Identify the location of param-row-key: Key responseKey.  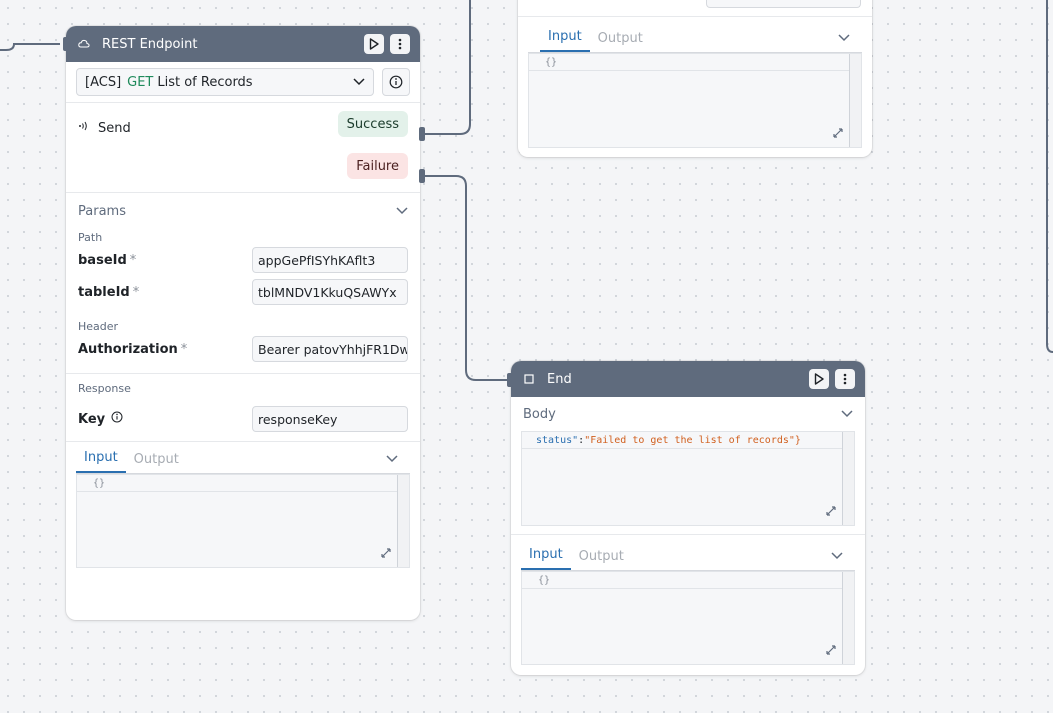
(243, 419).